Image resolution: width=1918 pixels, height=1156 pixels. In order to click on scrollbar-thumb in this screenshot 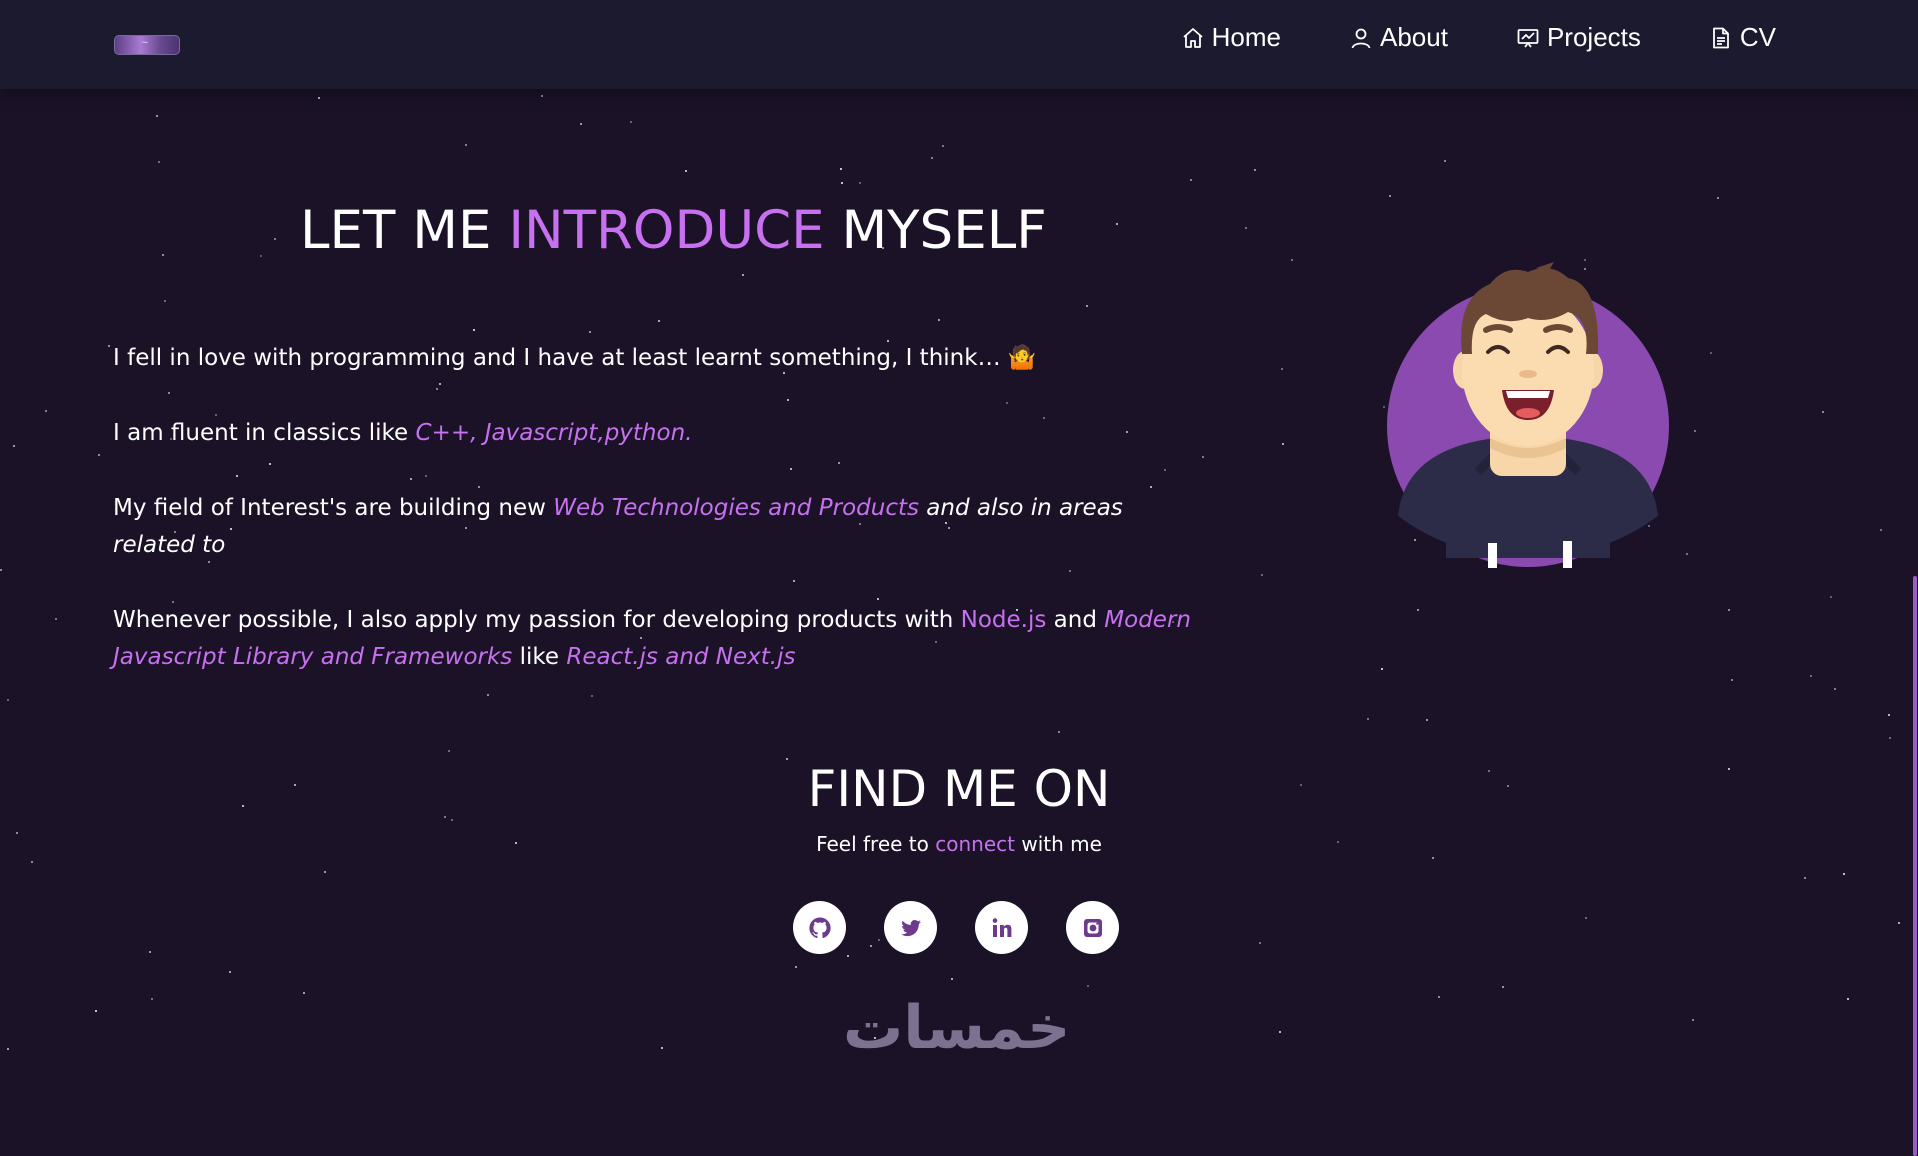, I will do `click(1915, 866)`.